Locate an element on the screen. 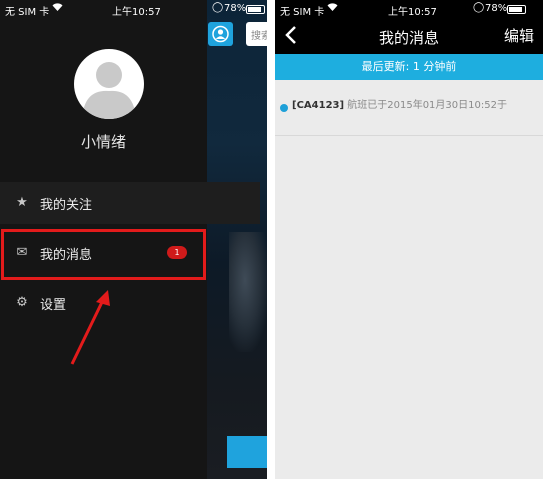  menu-item-my-follows: ★ 我的关注 is located at coordinates (130, 203).